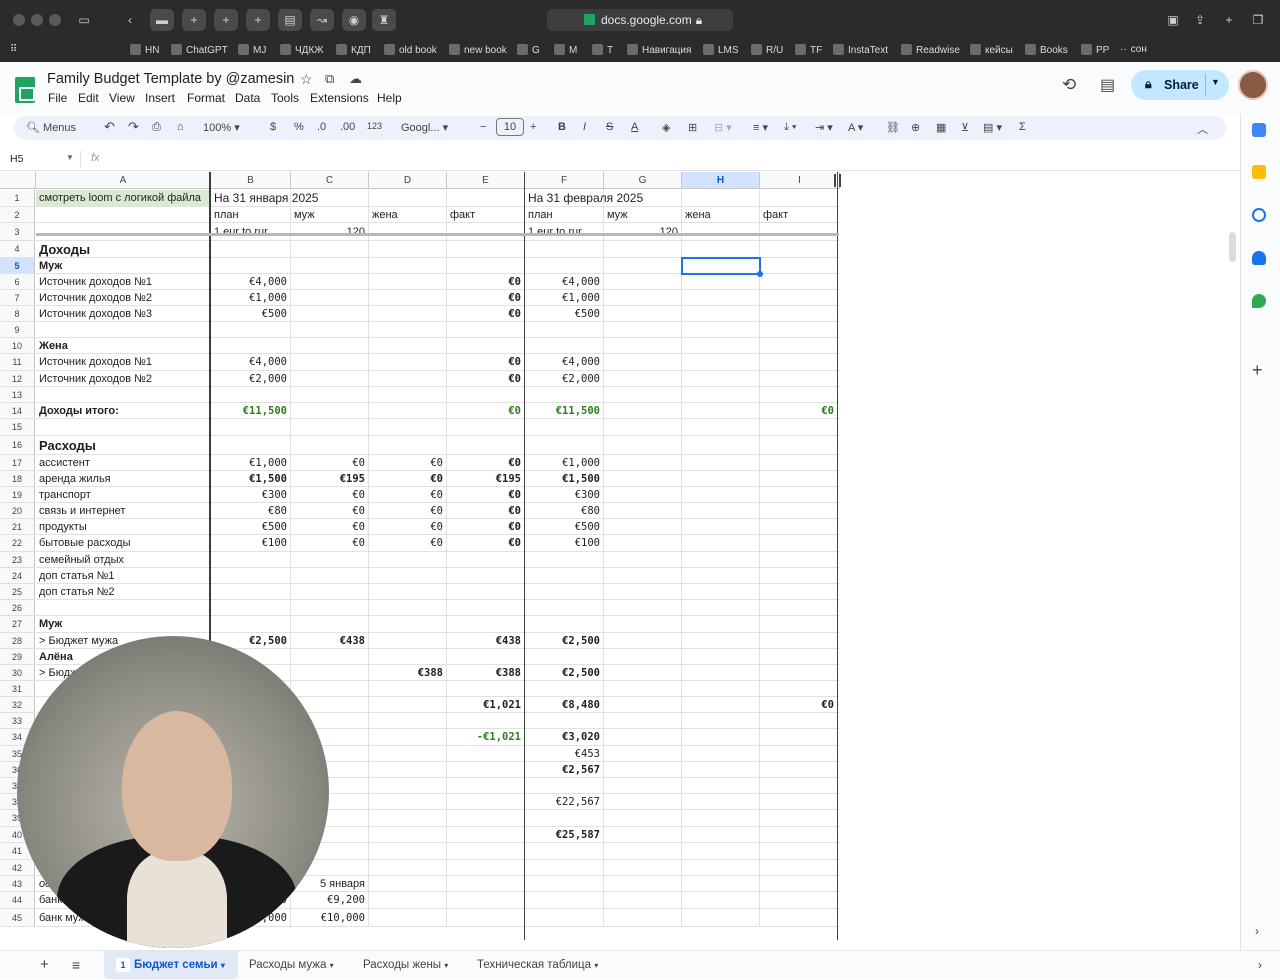  What do you see at coordinates (123, 214) in the screenshot?
I see `cell-a2` at bounding box center [123, 214].